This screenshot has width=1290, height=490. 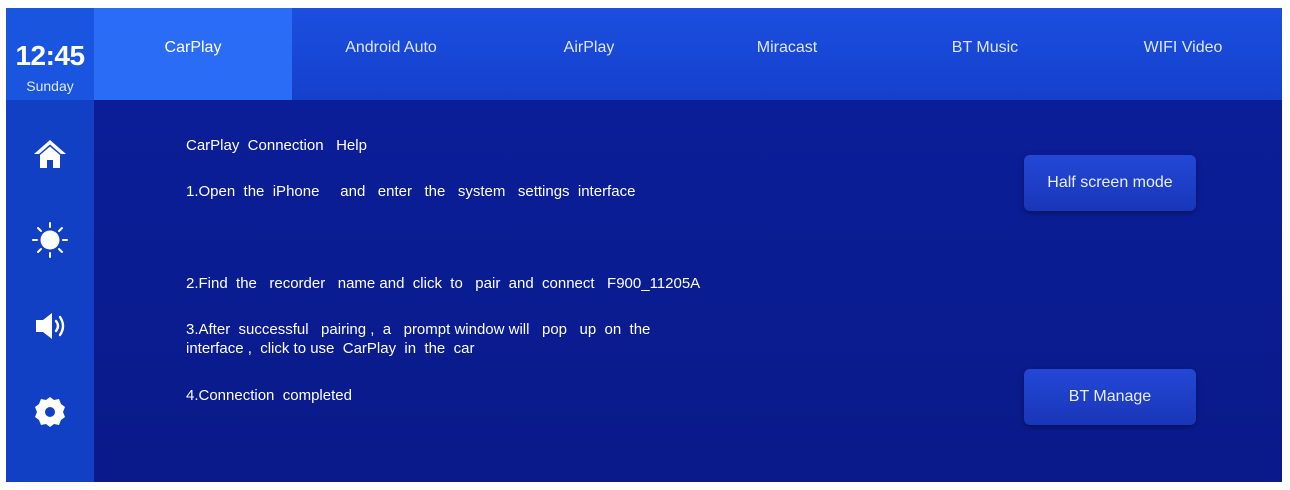 I want to click on volume-icon, so click(x=50, y=326).